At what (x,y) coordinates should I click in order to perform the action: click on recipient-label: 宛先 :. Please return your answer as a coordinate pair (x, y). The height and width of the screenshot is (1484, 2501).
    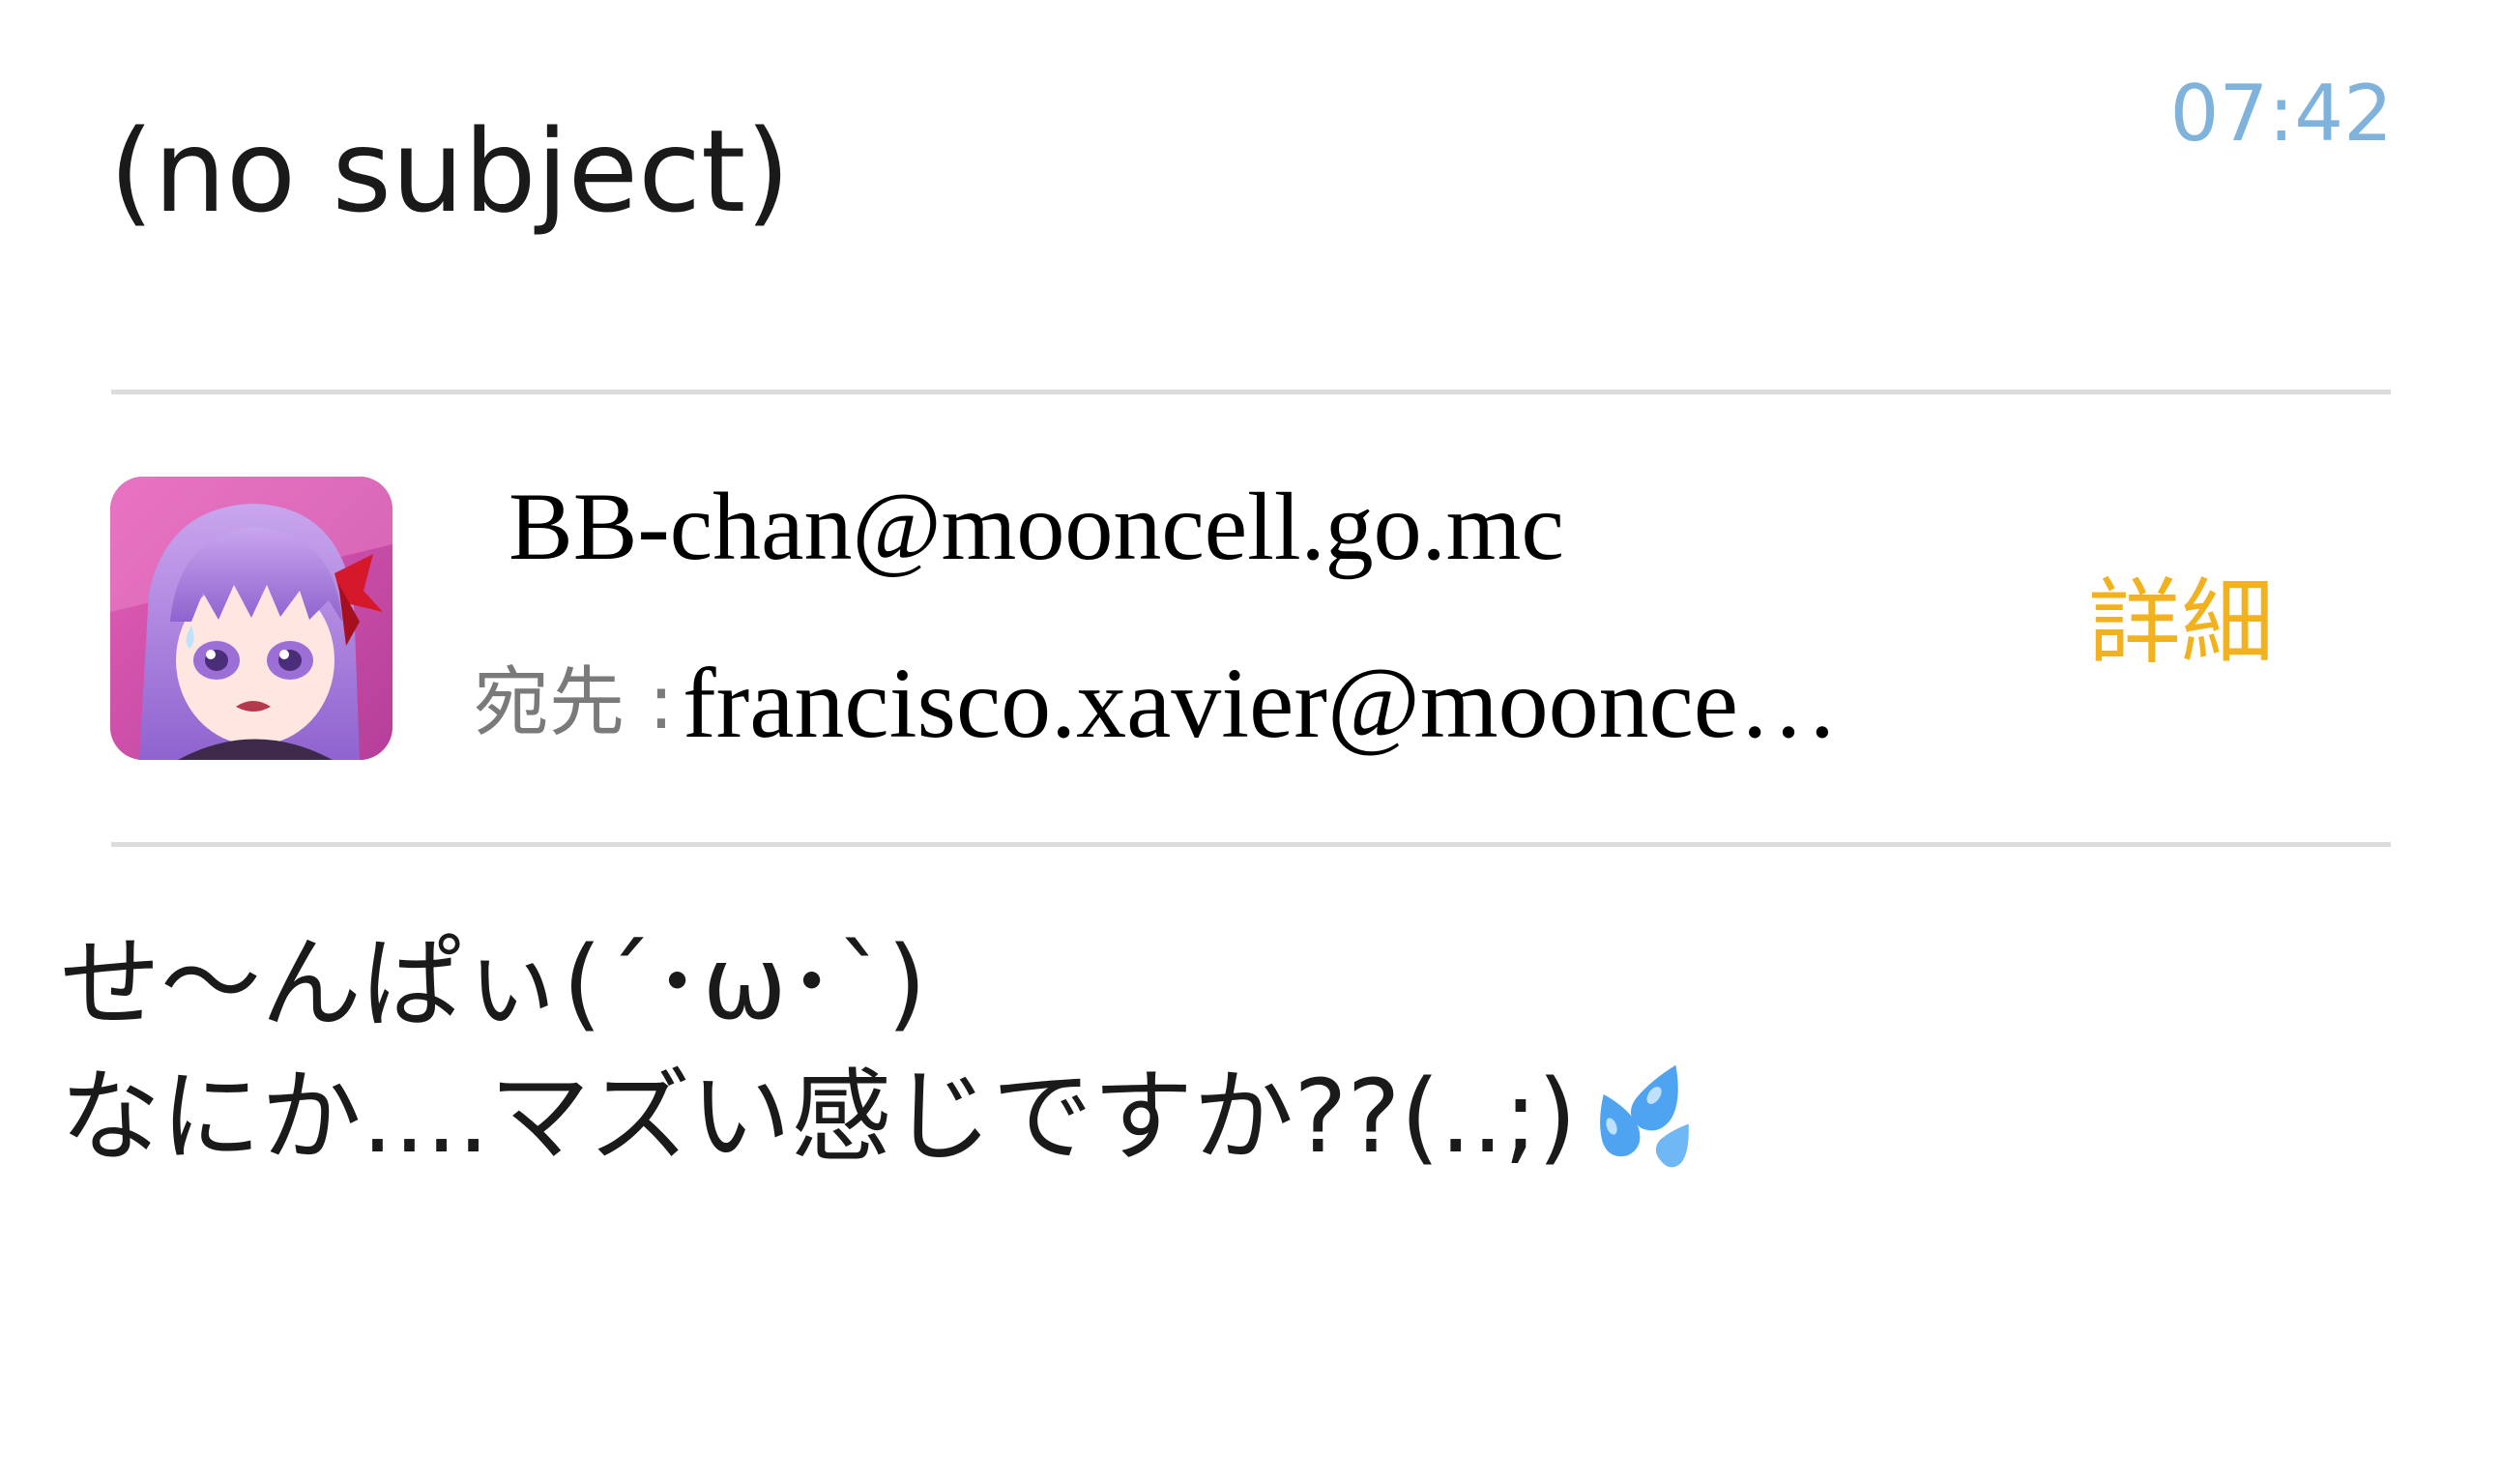
    Looking at the image, I should click on (574, 703).